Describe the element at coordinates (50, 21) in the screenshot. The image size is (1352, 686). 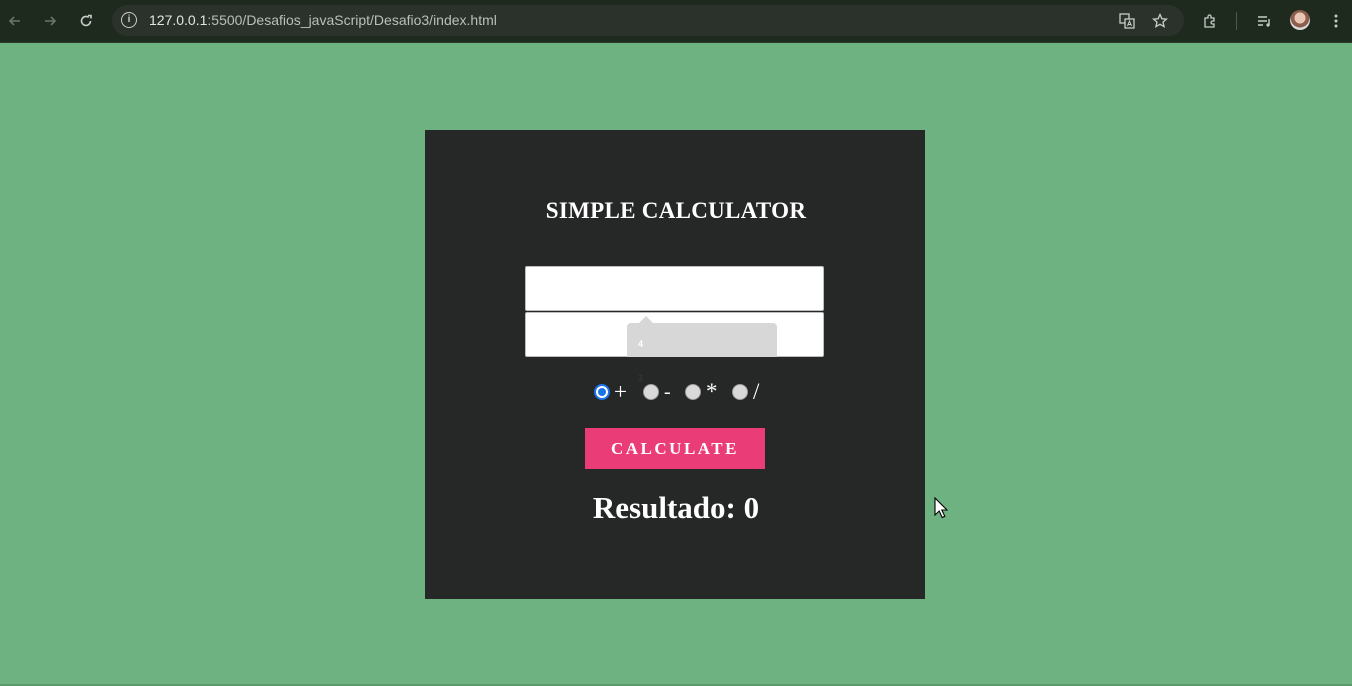
I see `forward-icon` at that location.